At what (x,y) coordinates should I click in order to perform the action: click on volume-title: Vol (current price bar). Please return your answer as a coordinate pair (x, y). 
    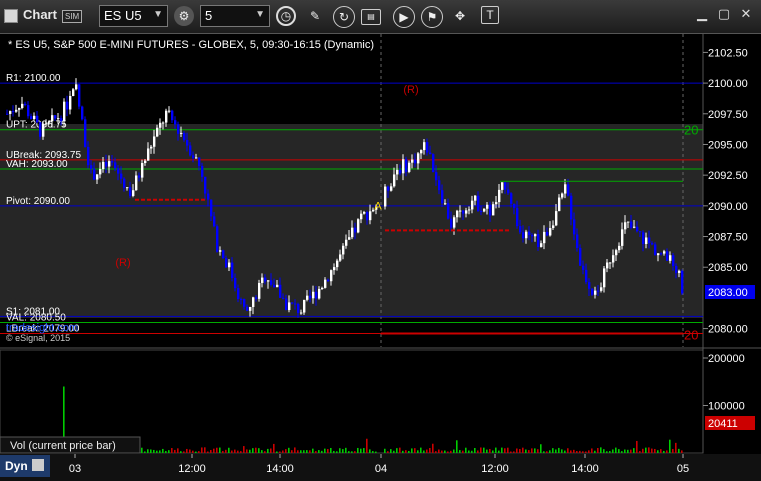
    Looking at the image, I should click on (63, 446).